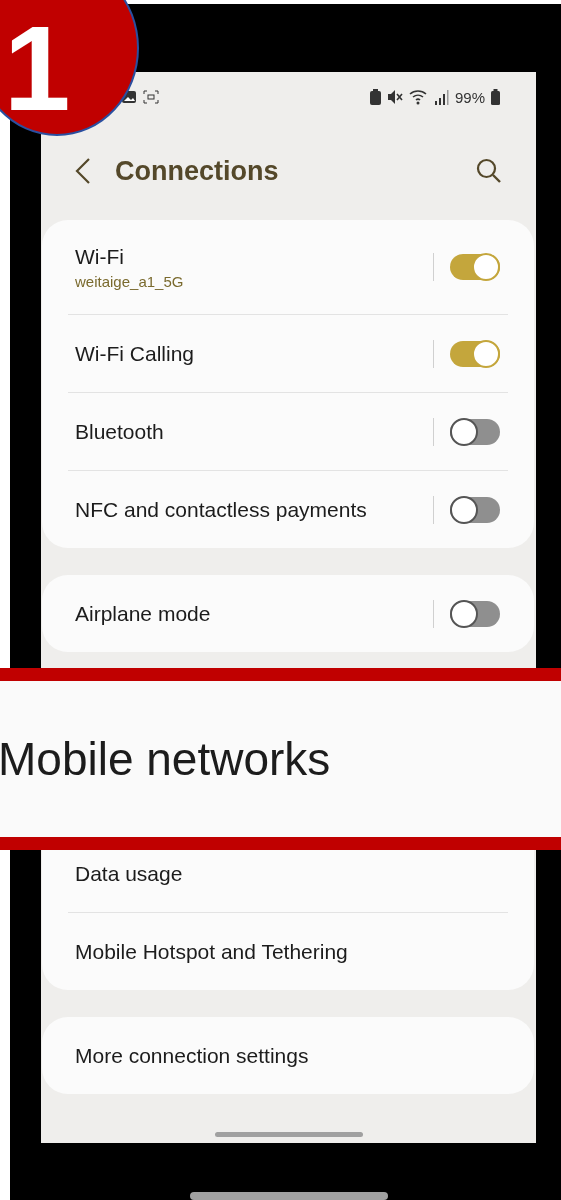  What do you see at coordinates (418, 97) in the screenshot?
I see `wifi-icon` at bounding box center [418, 97].